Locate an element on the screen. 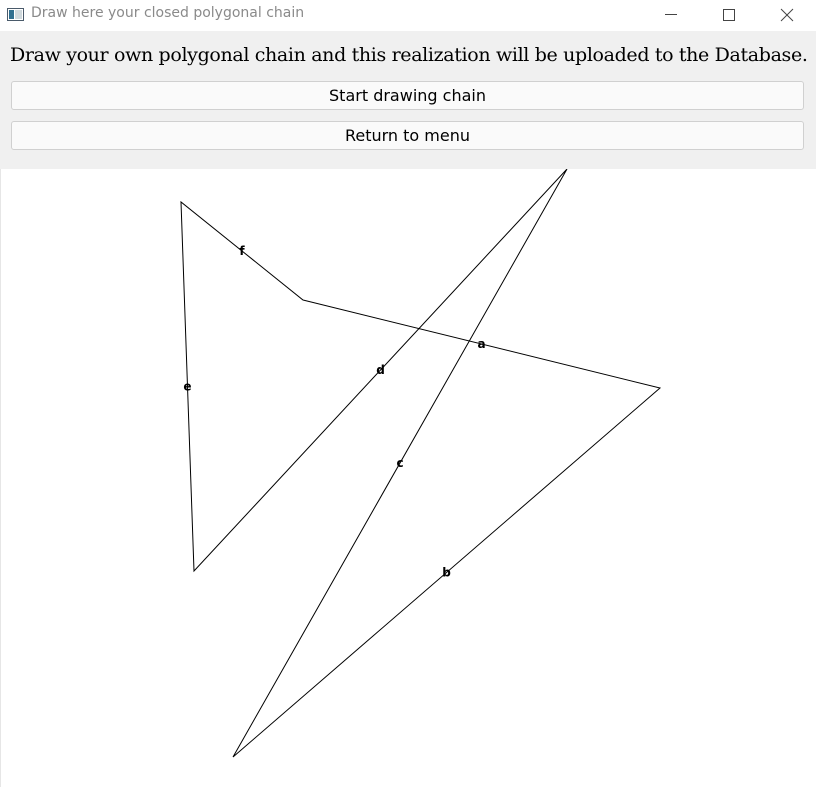 The width and height of the screenshot is (816, 787). edge-label-b: b is located at coordinates (446, 573).